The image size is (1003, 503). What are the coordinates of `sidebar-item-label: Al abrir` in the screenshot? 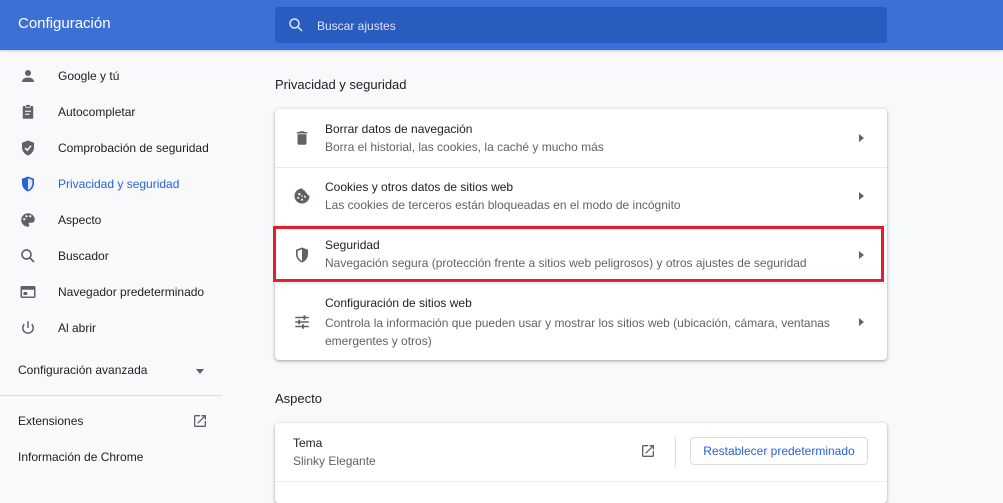 It's located at (77, 328).